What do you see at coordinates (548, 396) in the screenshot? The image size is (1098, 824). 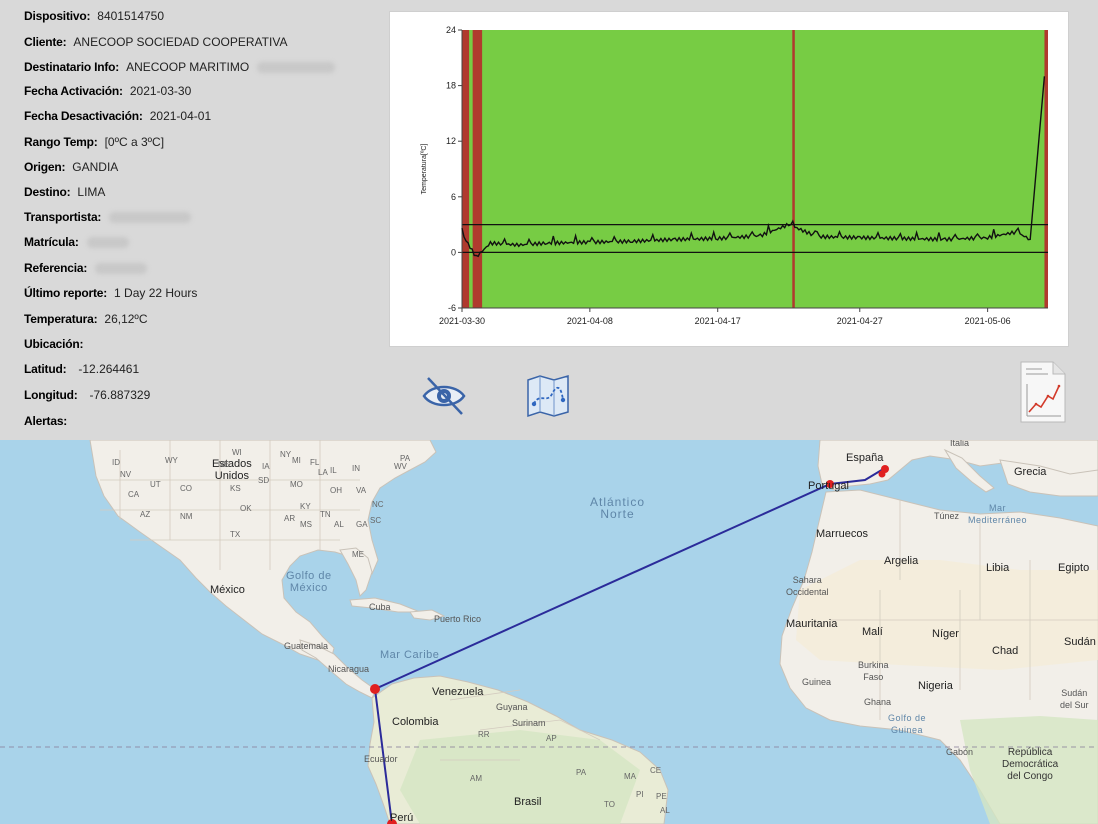 I see `map-route-icon` at bounding box center [548, 396].